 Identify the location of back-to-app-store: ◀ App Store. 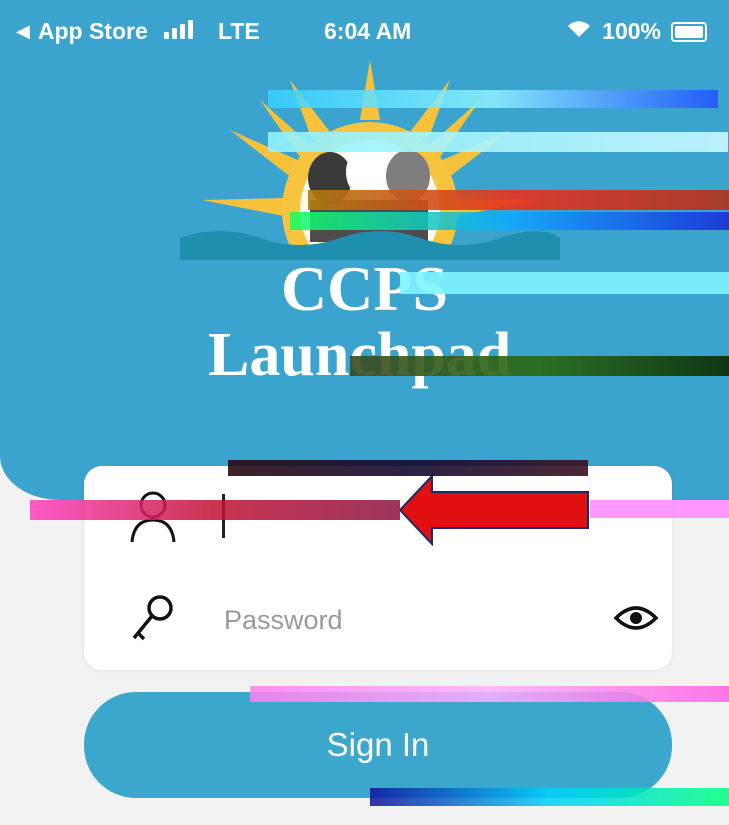
(82, 31).